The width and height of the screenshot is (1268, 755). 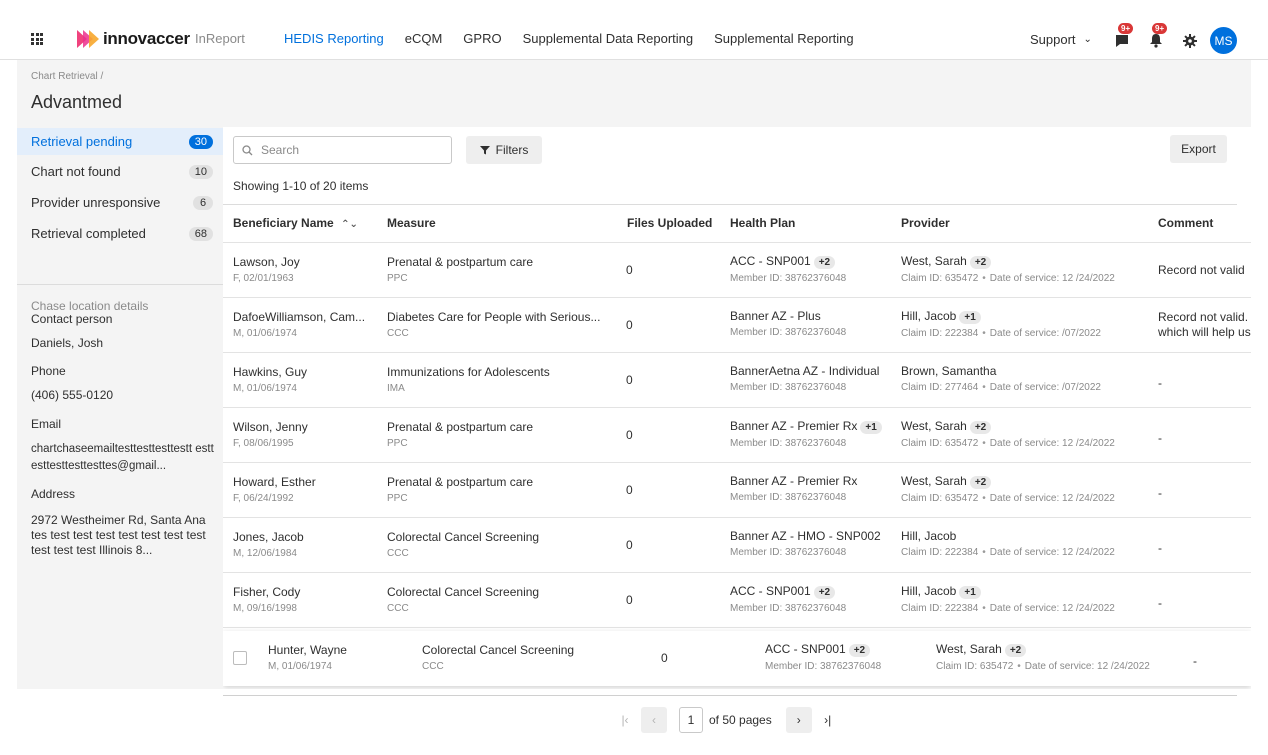 I want to click on page-number-input: 1, so click(x=691, y=720).